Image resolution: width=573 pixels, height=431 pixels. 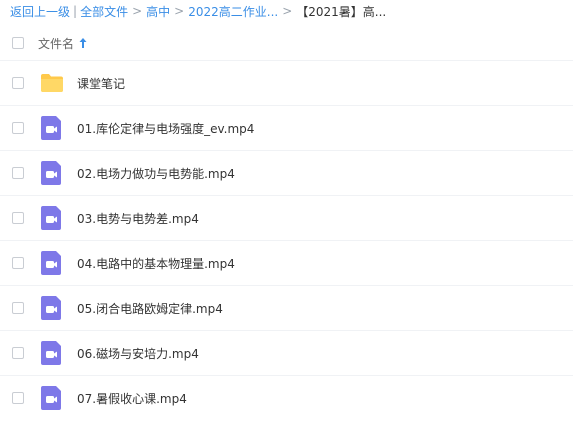 What do you see at coordinates (286, 43) in the screenshot?
I see `list-header: 文件名` at bounding box center [286, 43].